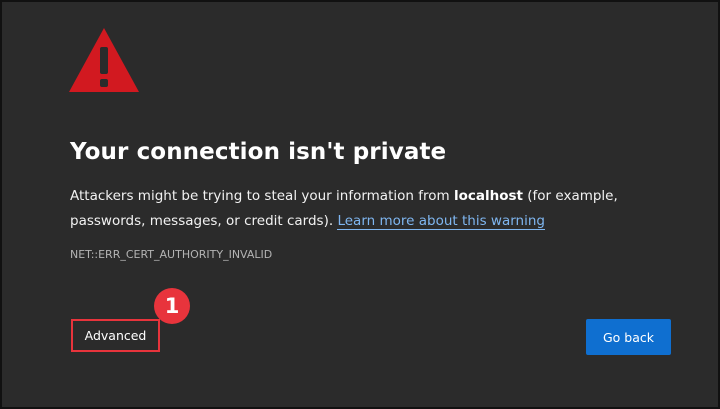  I want to click on step-callout-badge: 1, so click(172, 306).